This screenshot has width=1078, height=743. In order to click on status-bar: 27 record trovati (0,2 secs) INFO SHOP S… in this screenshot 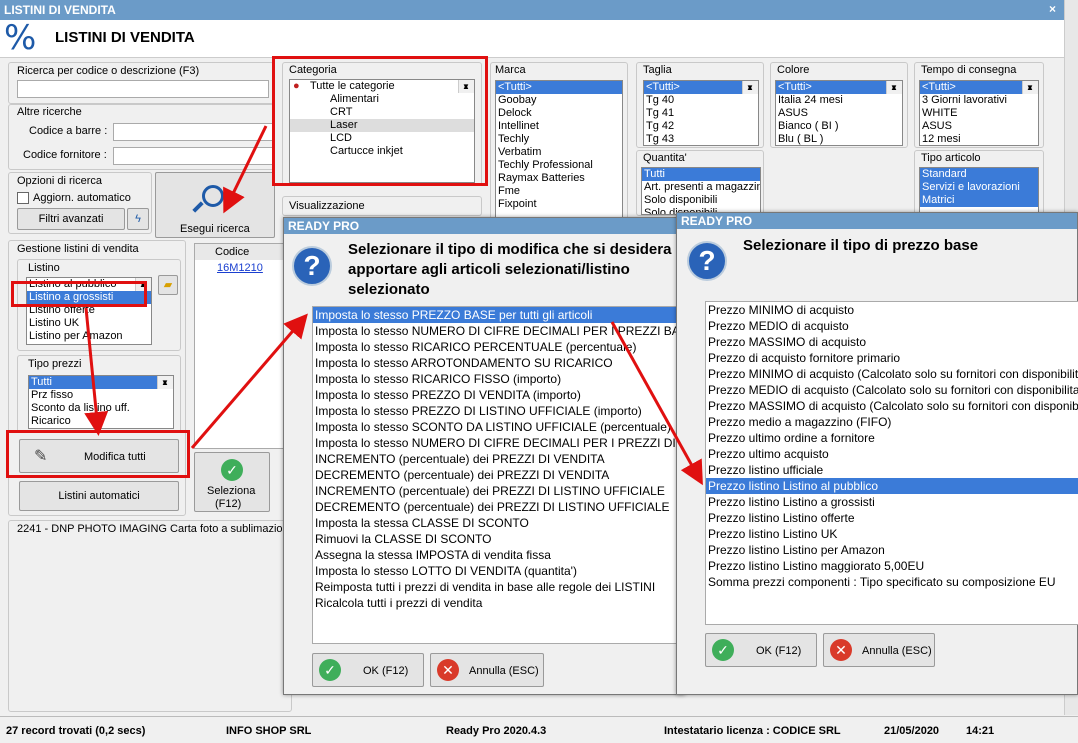, I will do `click(539, 729)`.